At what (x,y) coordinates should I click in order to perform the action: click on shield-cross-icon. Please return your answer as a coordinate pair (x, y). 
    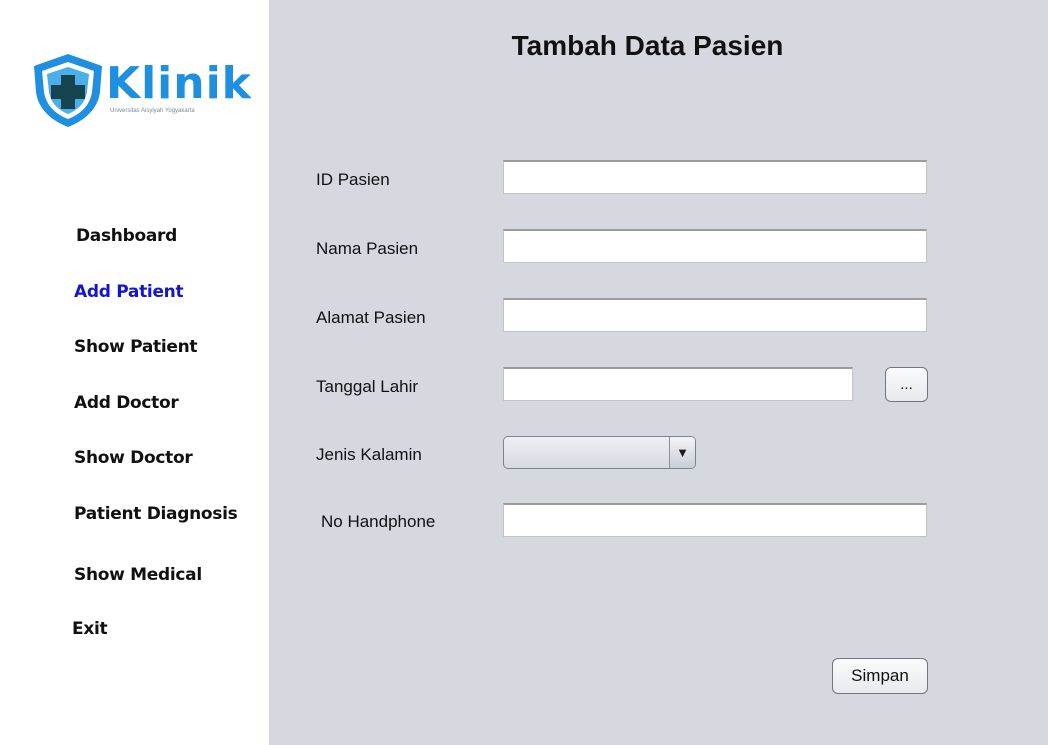
    Looking at the image, I should click on (68, 90).